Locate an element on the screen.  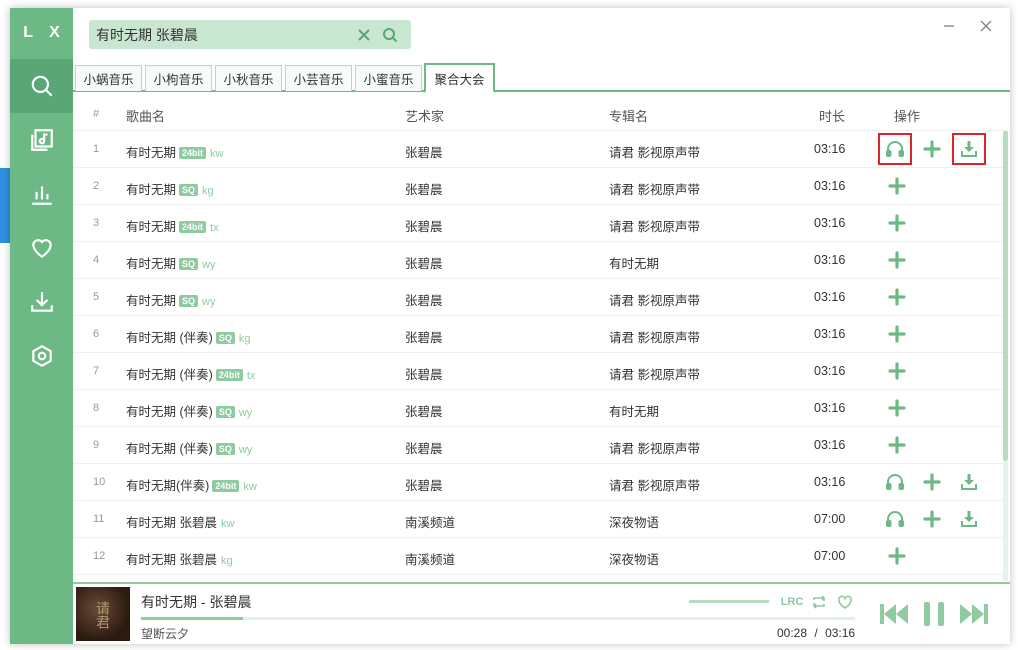
pause-button is located at coordinates (934, 614).